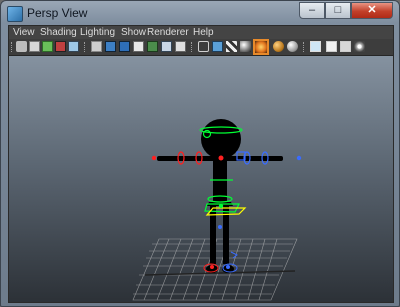 This screenshot has height=307, width=400. Describe the element at coordinates (331, 46) in the screenshot. I see `xray-joints-icon` at that location.